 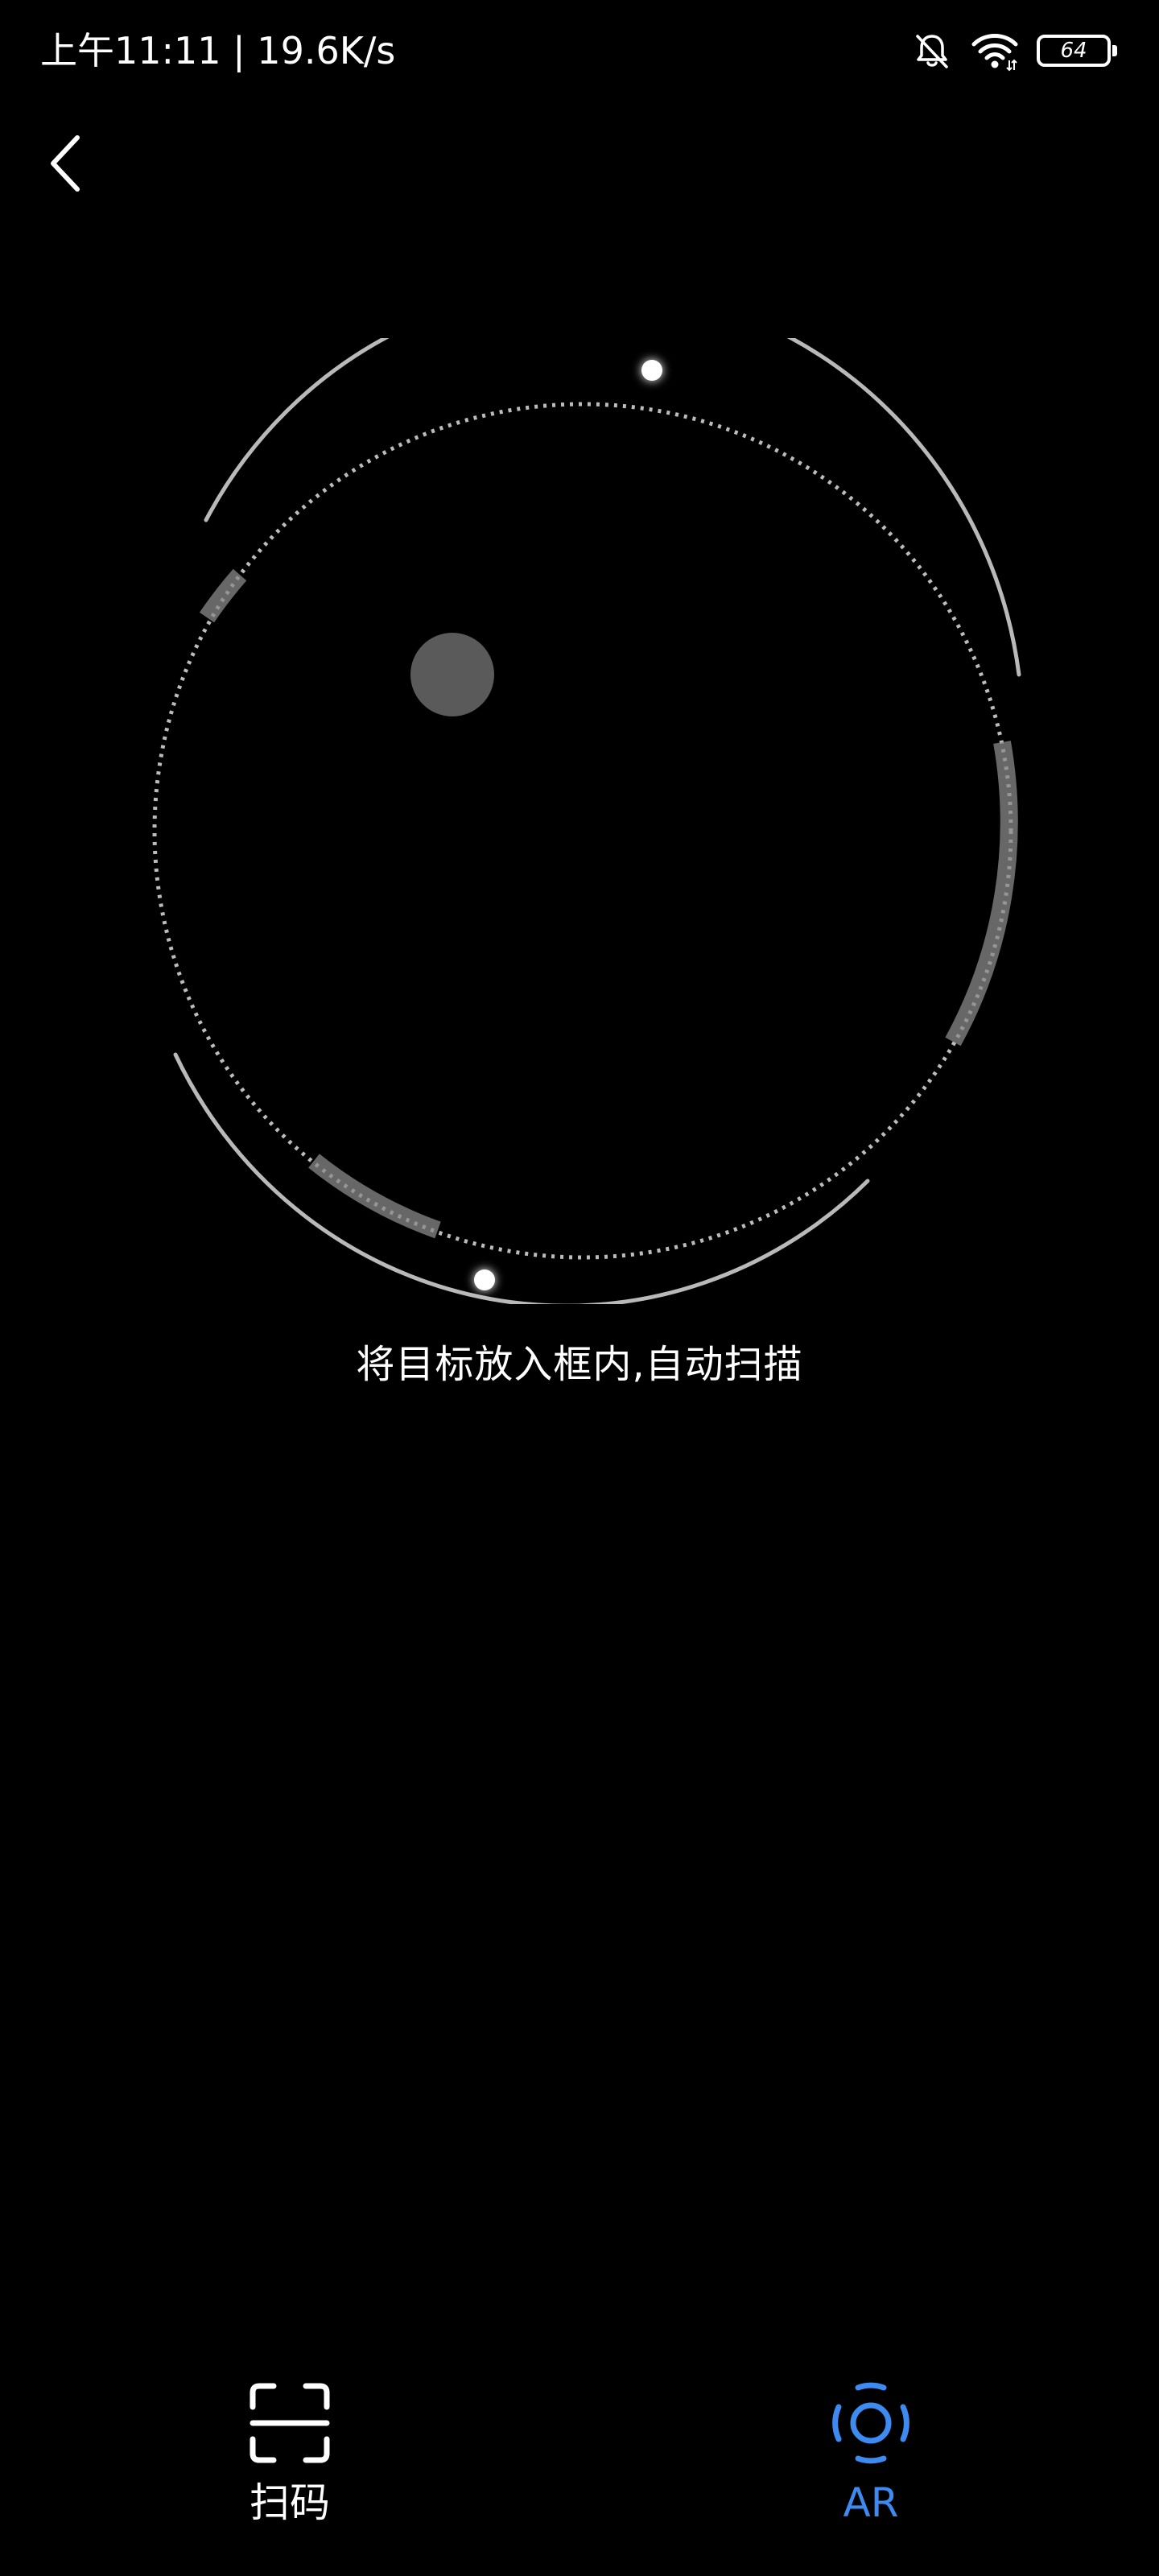 I want to click on chevron-left-icon, so click(x=64, y=165).